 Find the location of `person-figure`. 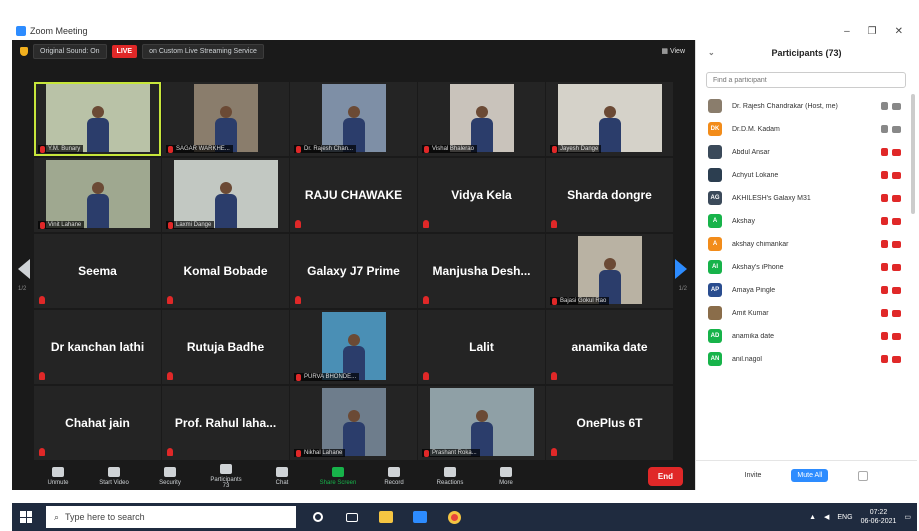

person-figure is located at coordinates (226, 205).